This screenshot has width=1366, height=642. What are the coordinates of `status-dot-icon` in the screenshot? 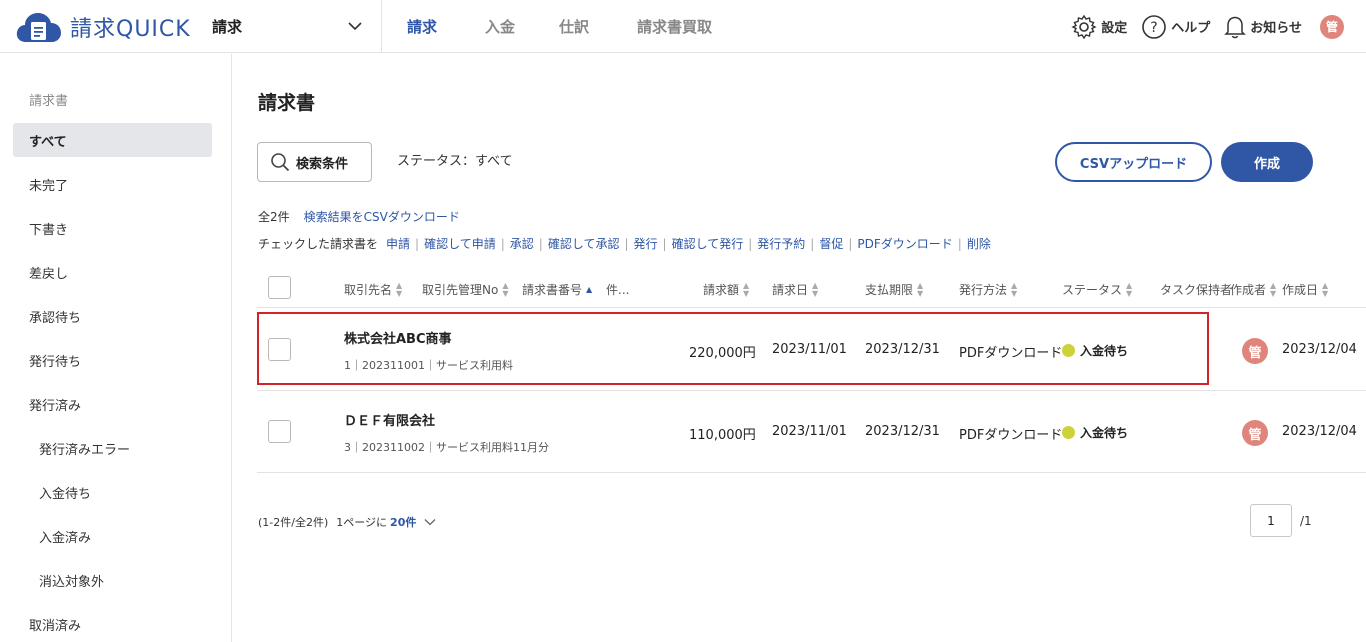 It's located at (1068, 432).